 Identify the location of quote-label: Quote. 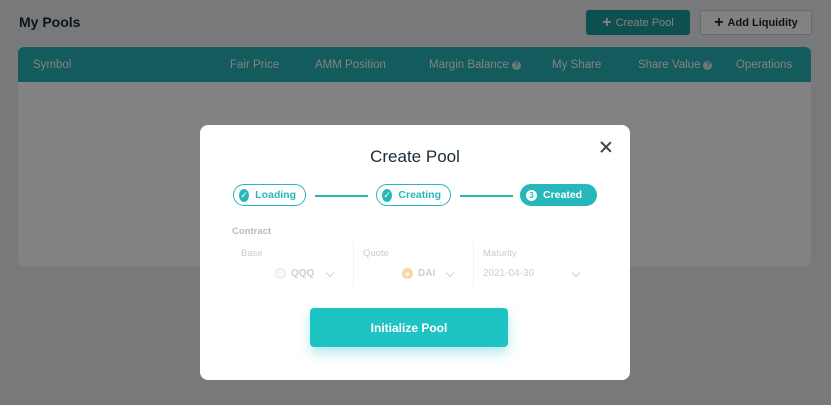
(376, 253).